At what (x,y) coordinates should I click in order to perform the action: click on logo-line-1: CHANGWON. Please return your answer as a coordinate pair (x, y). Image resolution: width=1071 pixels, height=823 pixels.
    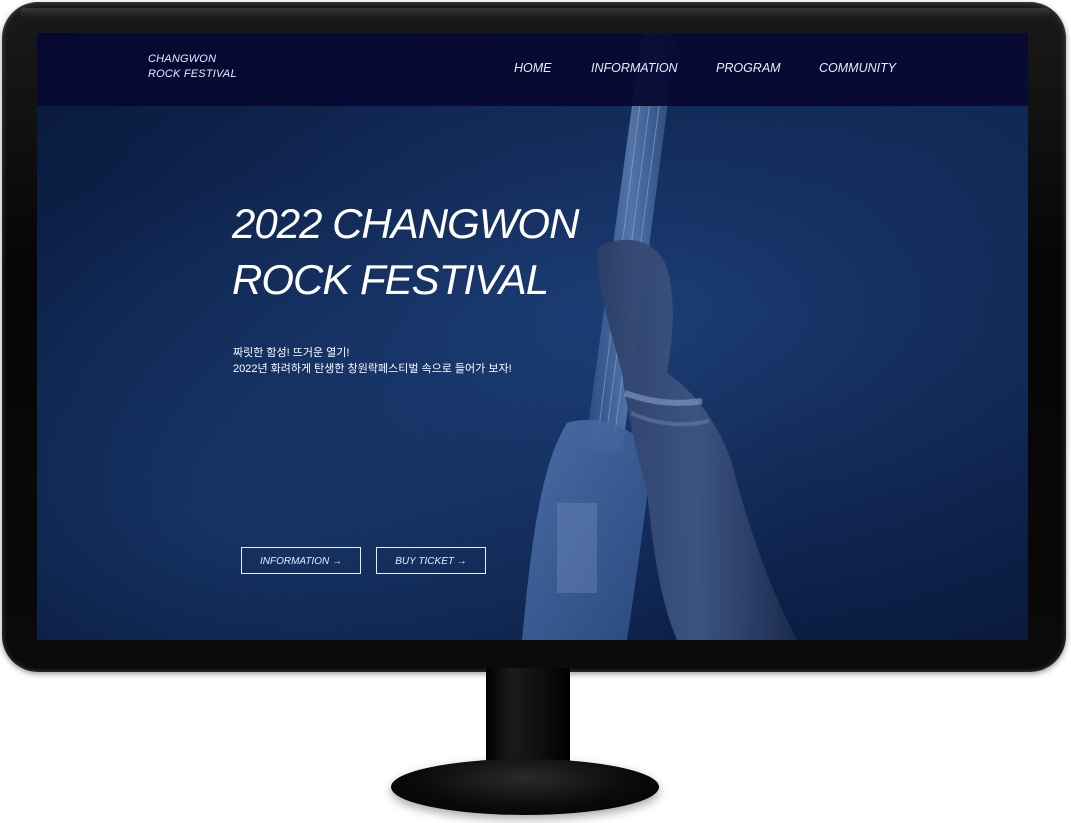
    Looking at the image, I should click on (182, 59).